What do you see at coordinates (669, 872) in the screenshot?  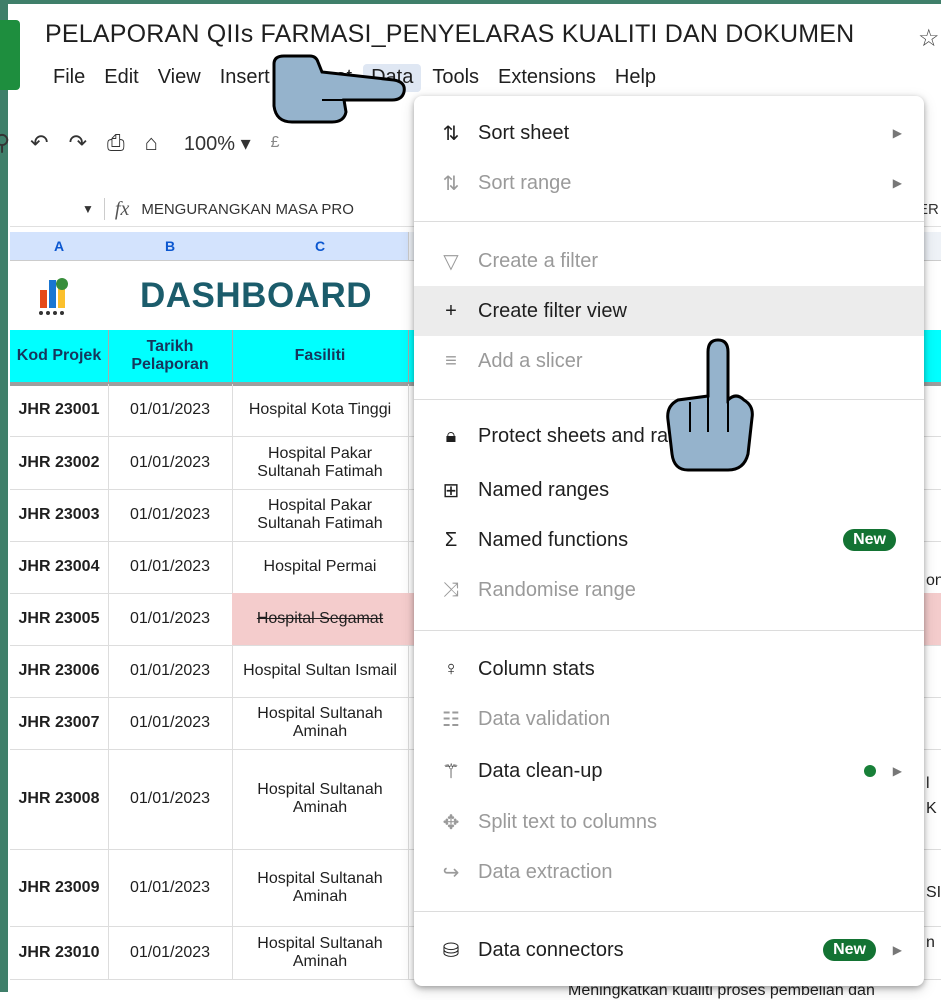 I see `menu-item-data-extraction: ↪ Data extraction` at bounding box center [669, 872].